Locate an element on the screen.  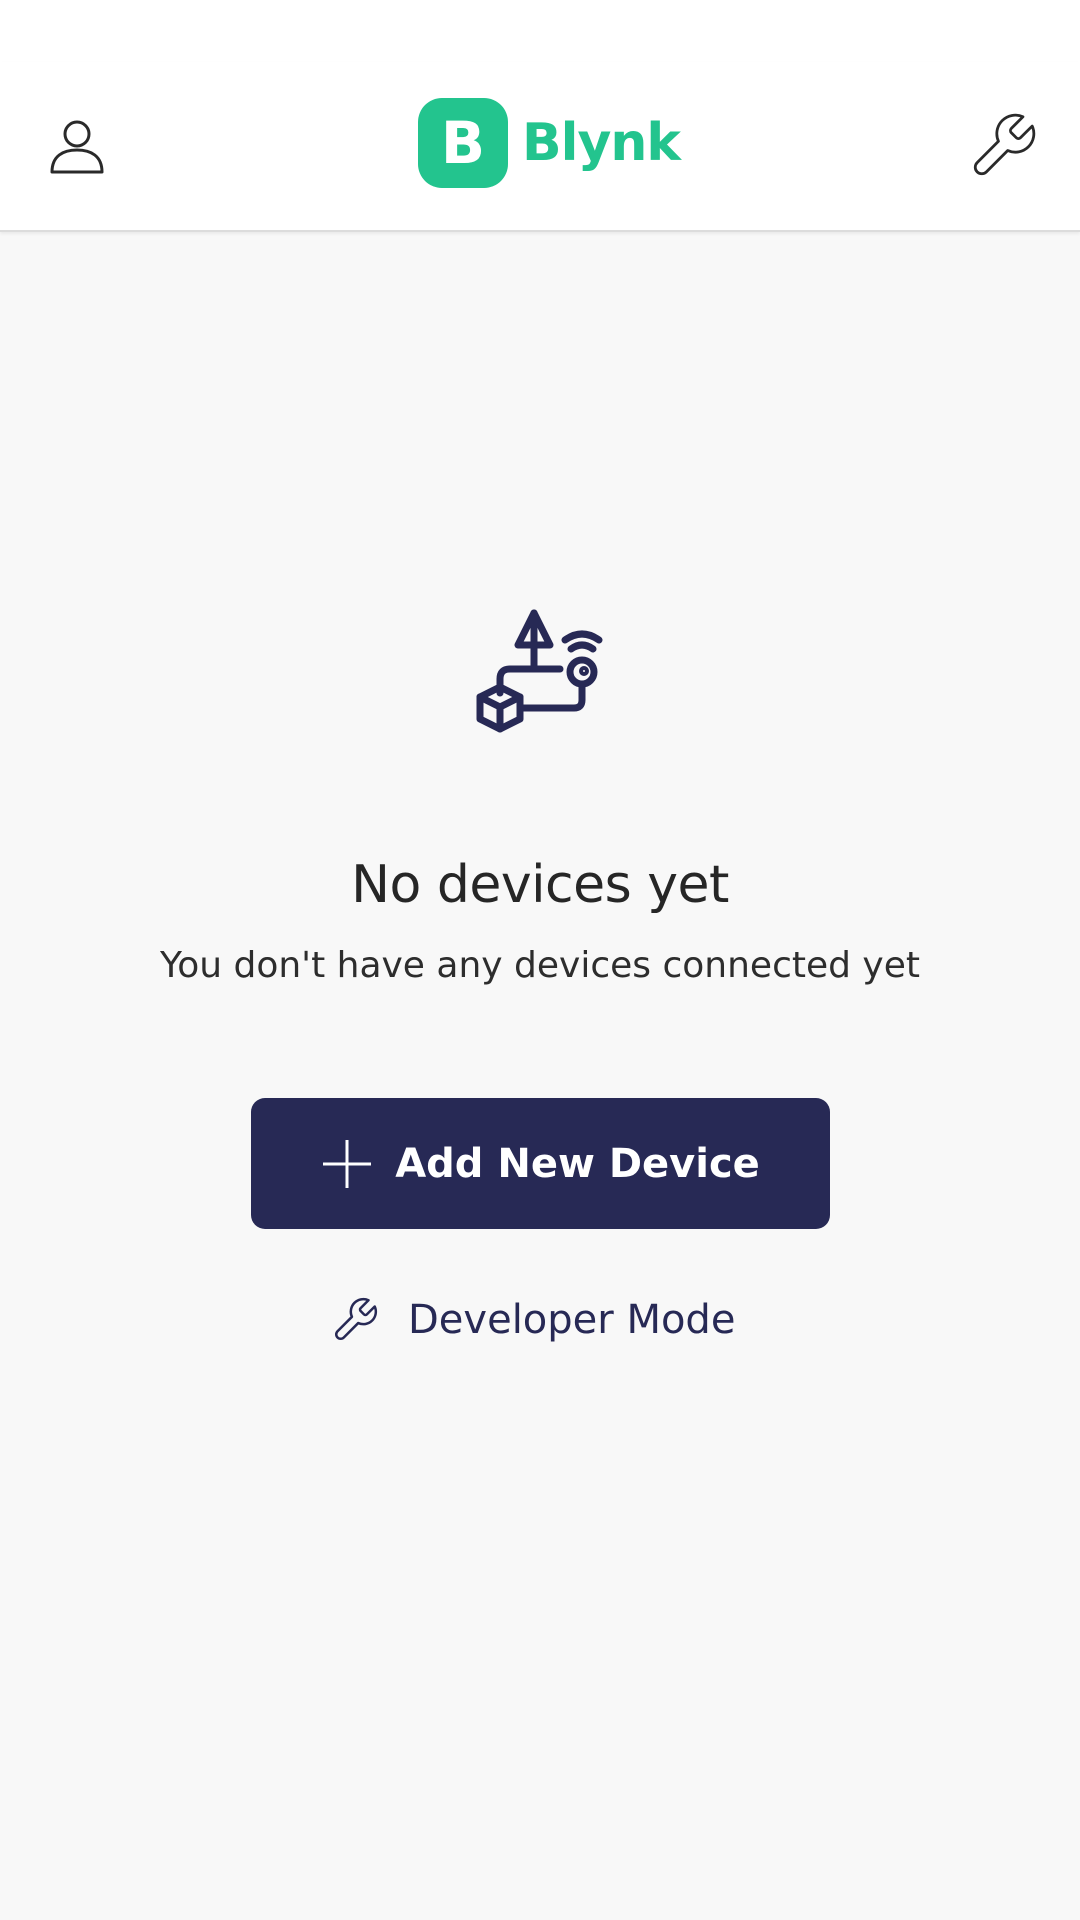
app-header: B Blynk is located at coordinates (540, 147).